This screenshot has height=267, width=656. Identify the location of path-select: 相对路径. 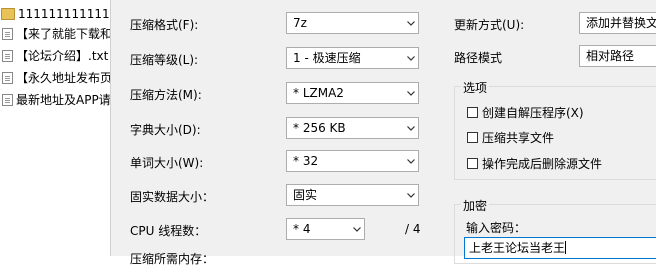
(617, 56).